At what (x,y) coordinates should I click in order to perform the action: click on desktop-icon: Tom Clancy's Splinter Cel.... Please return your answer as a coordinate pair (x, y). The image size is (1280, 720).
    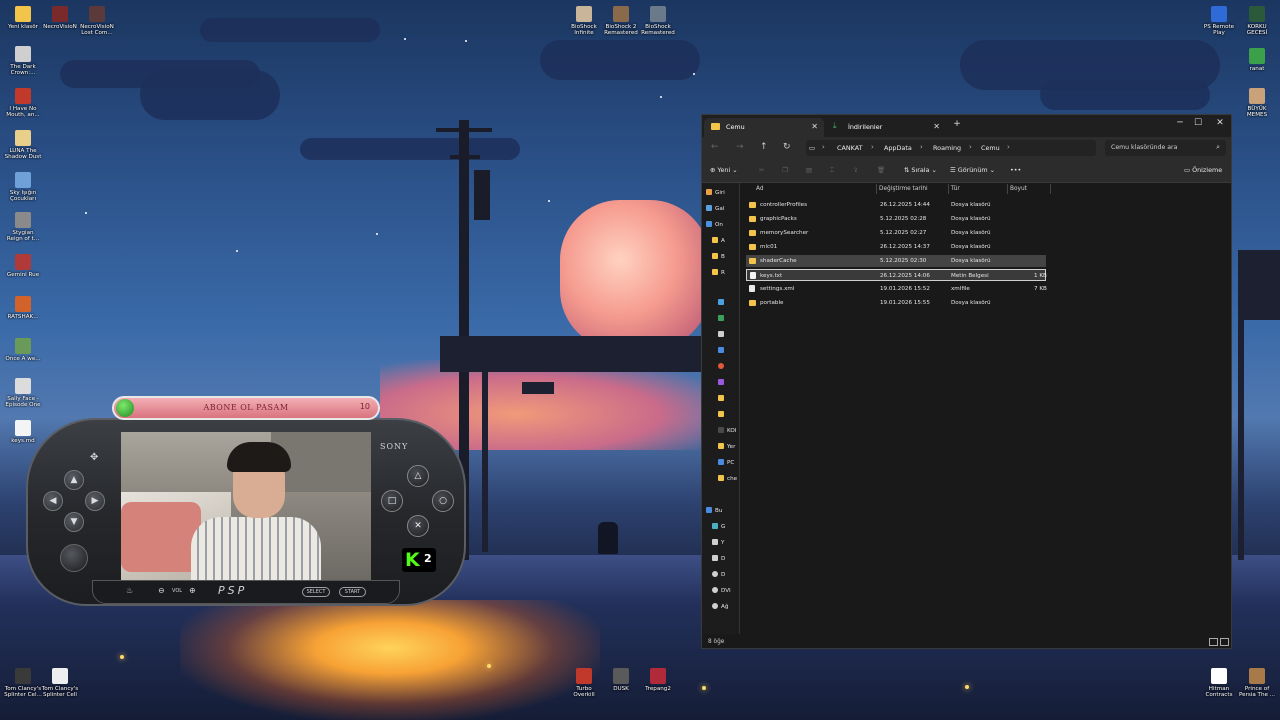
    Looking at the image, I should click on (23, 683).